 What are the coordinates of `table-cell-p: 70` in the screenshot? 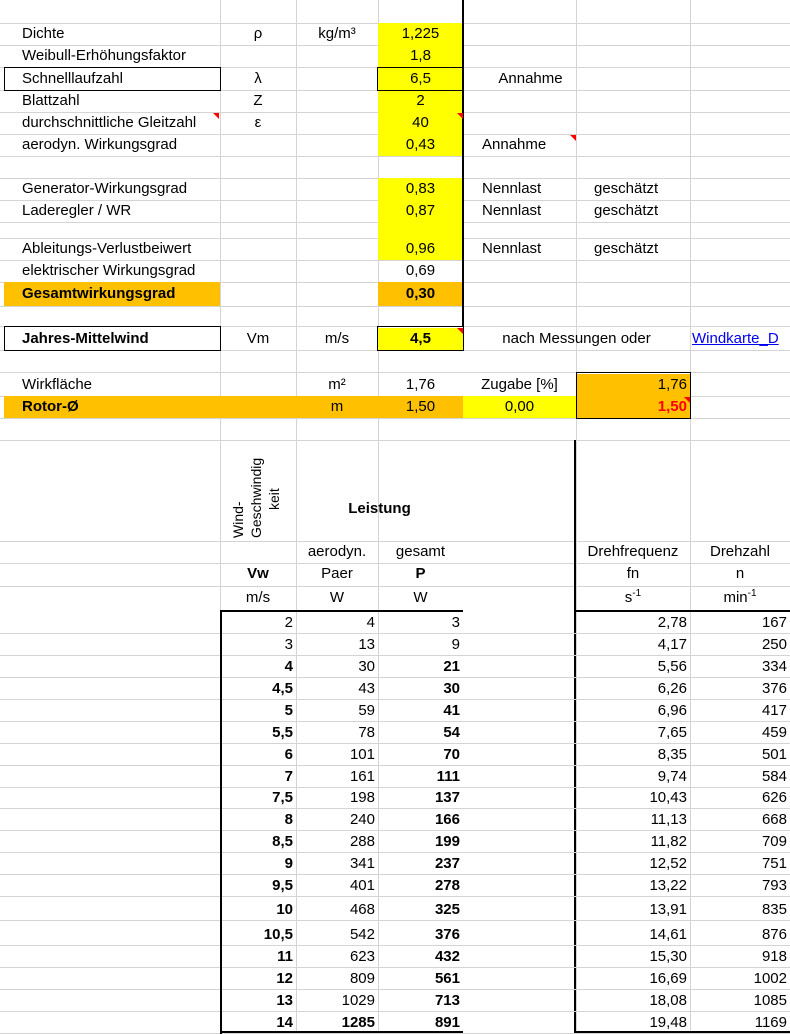 It's located at (451, 754).